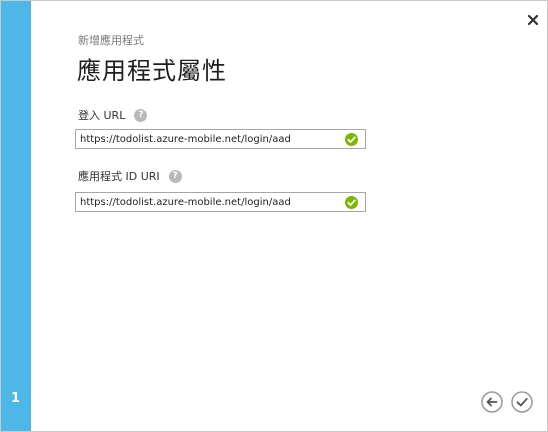  Describe the element at coordinates (522, 402) in the screenshot. I see `complete-button` at that location.